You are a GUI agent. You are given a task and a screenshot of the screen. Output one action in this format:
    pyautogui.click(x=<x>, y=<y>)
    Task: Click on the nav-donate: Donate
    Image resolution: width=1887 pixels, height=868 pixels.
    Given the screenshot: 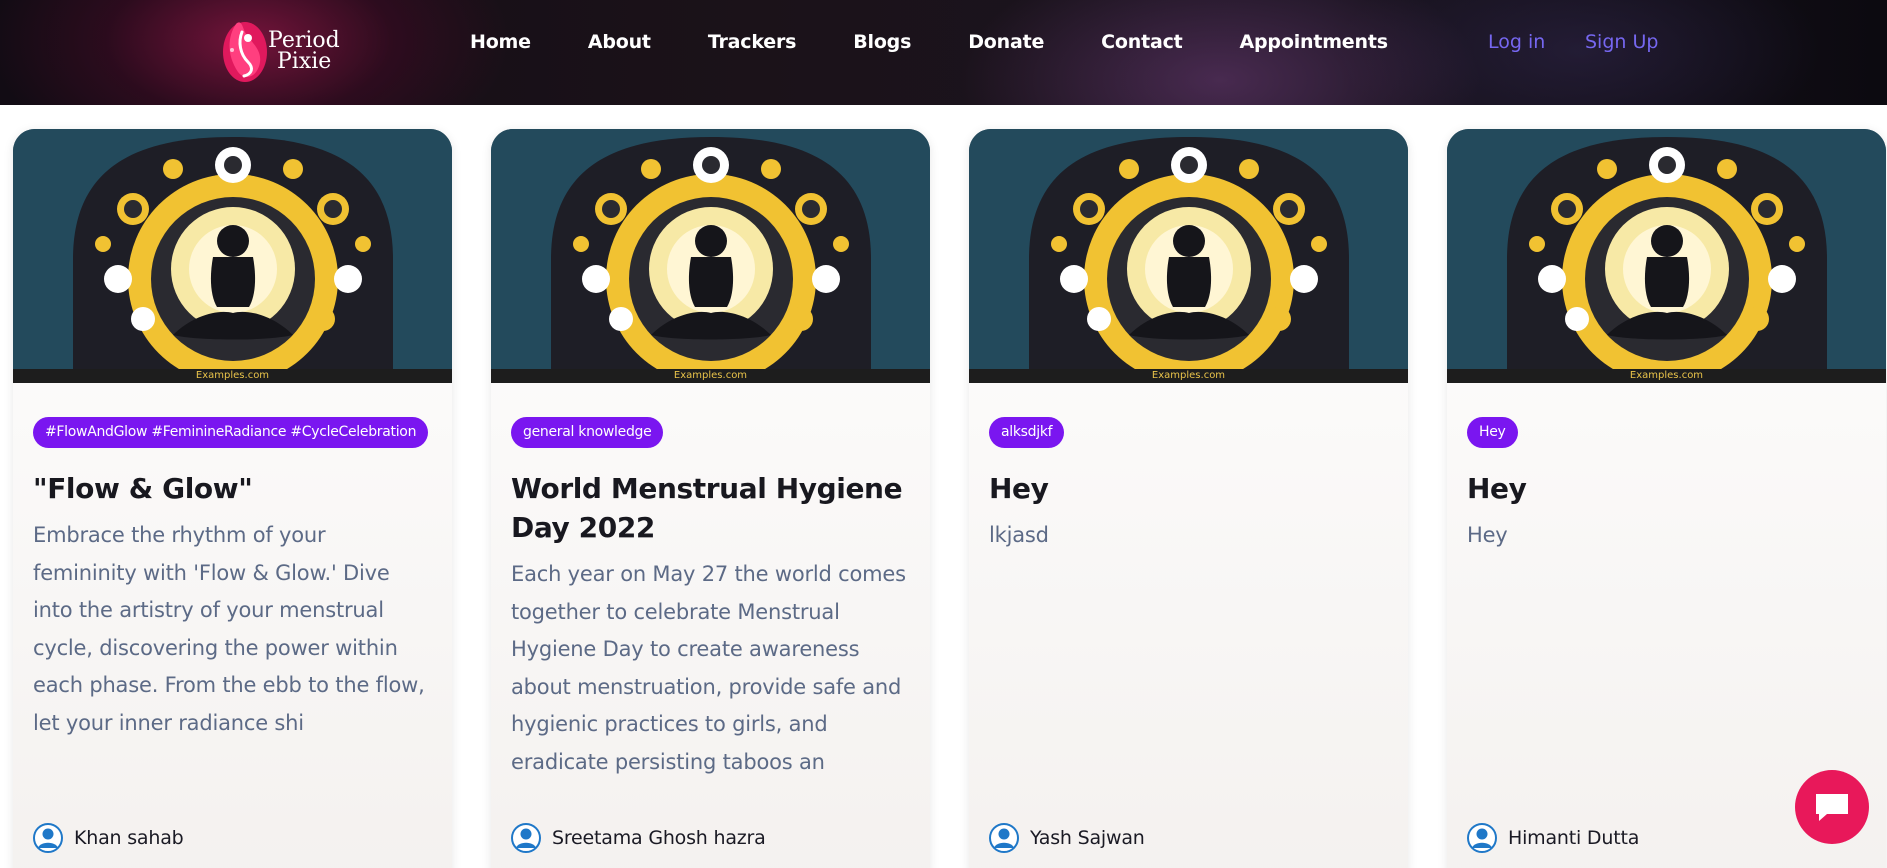 What is the action you would take?
    pyautogui.click(x=1006, y=42)
    